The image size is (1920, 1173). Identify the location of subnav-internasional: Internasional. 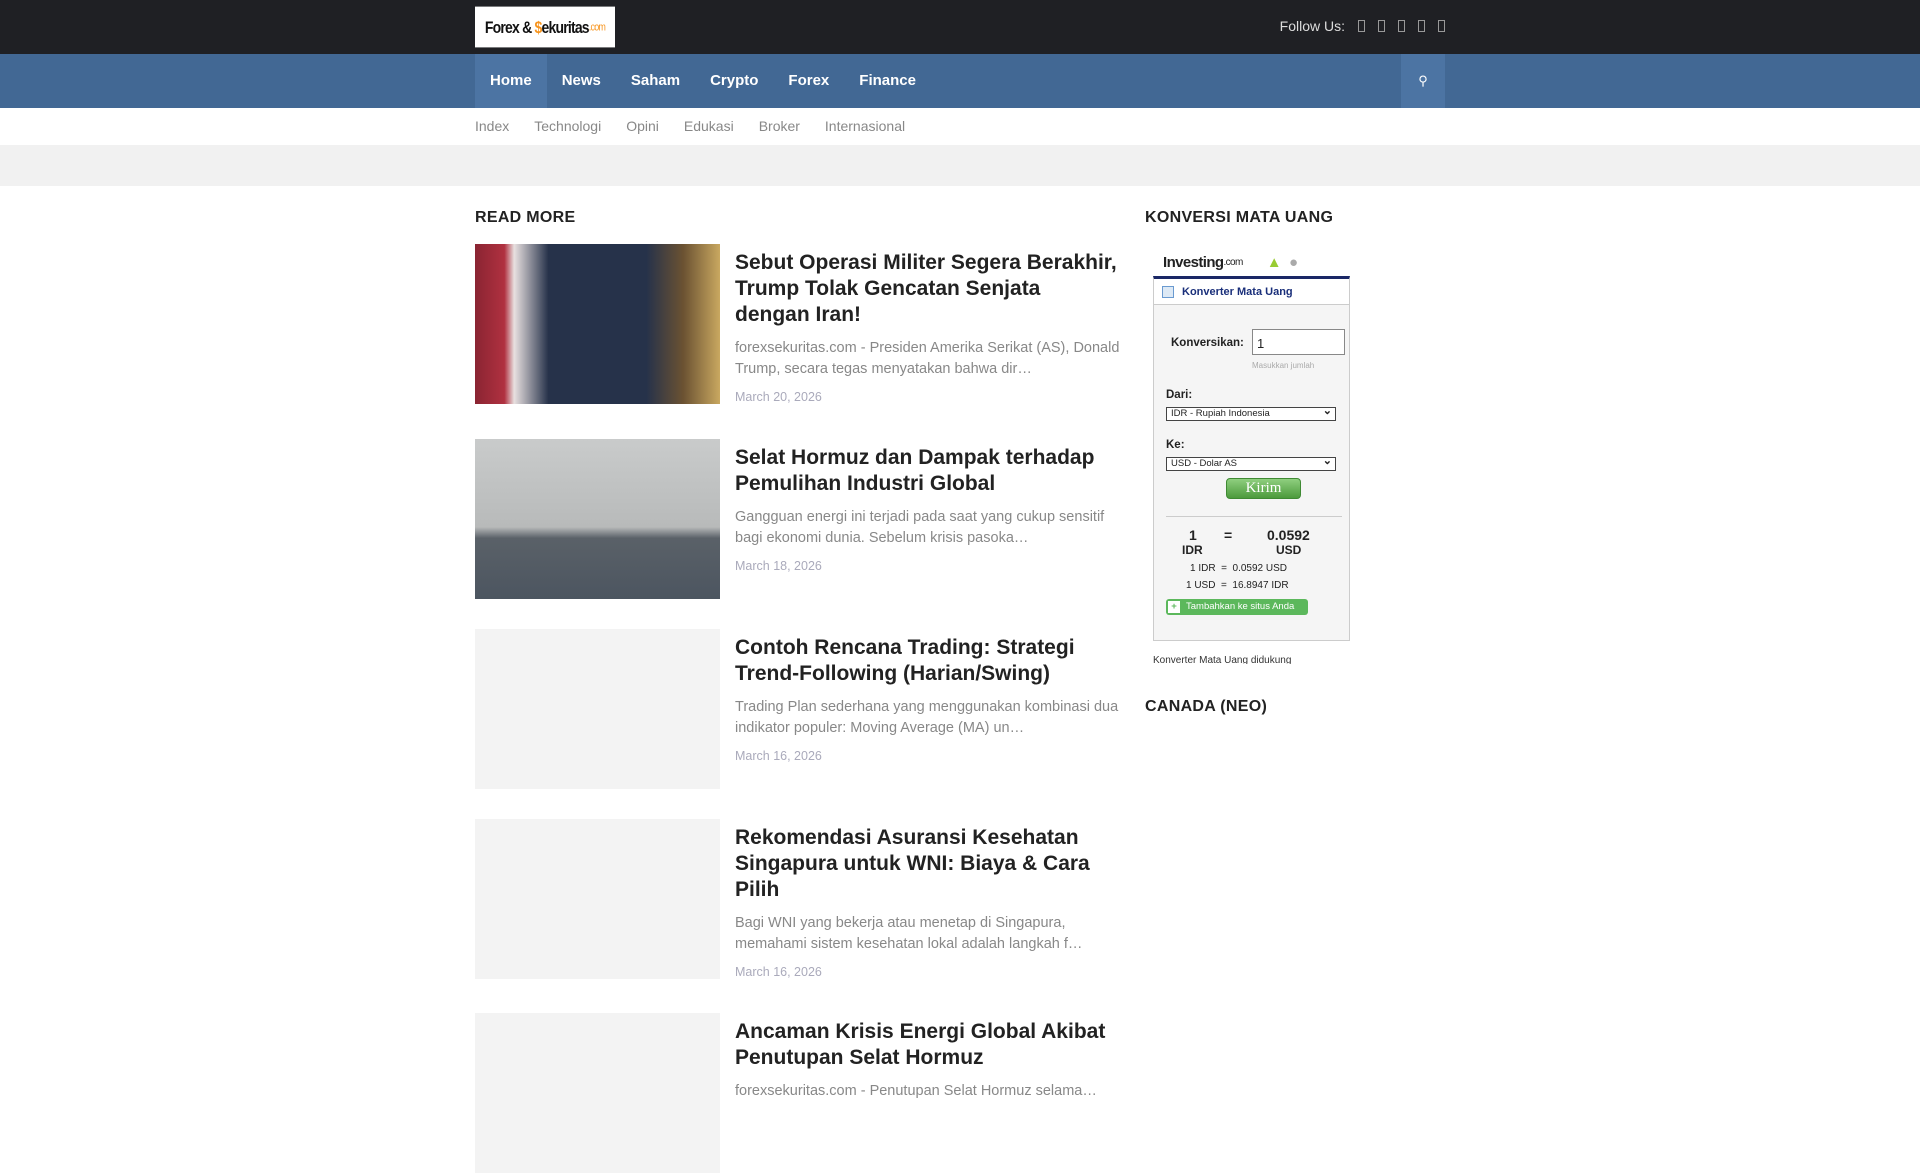
(865, 126).